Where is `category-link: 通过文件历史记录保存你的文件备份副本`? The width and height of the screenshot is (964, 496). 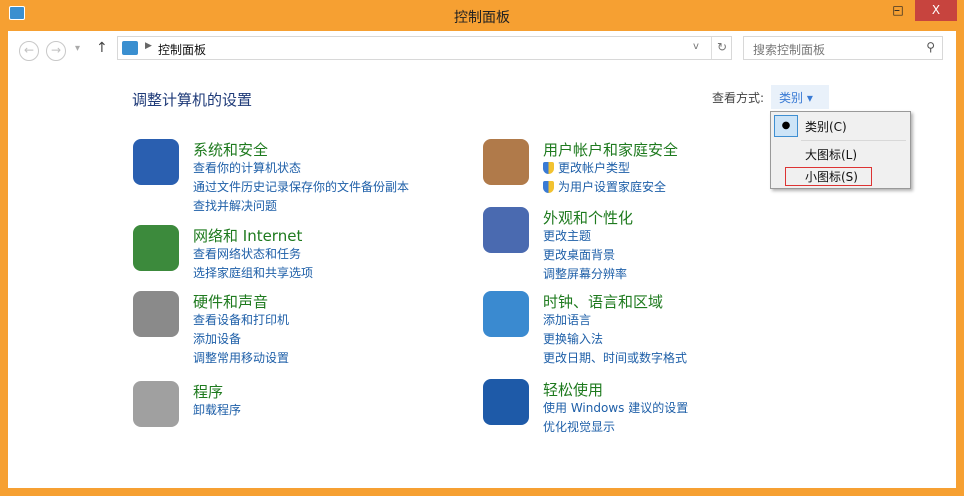 category-link: 通过文件历史记录保存你的文件备份副本 is located at coordinates (301, 186).